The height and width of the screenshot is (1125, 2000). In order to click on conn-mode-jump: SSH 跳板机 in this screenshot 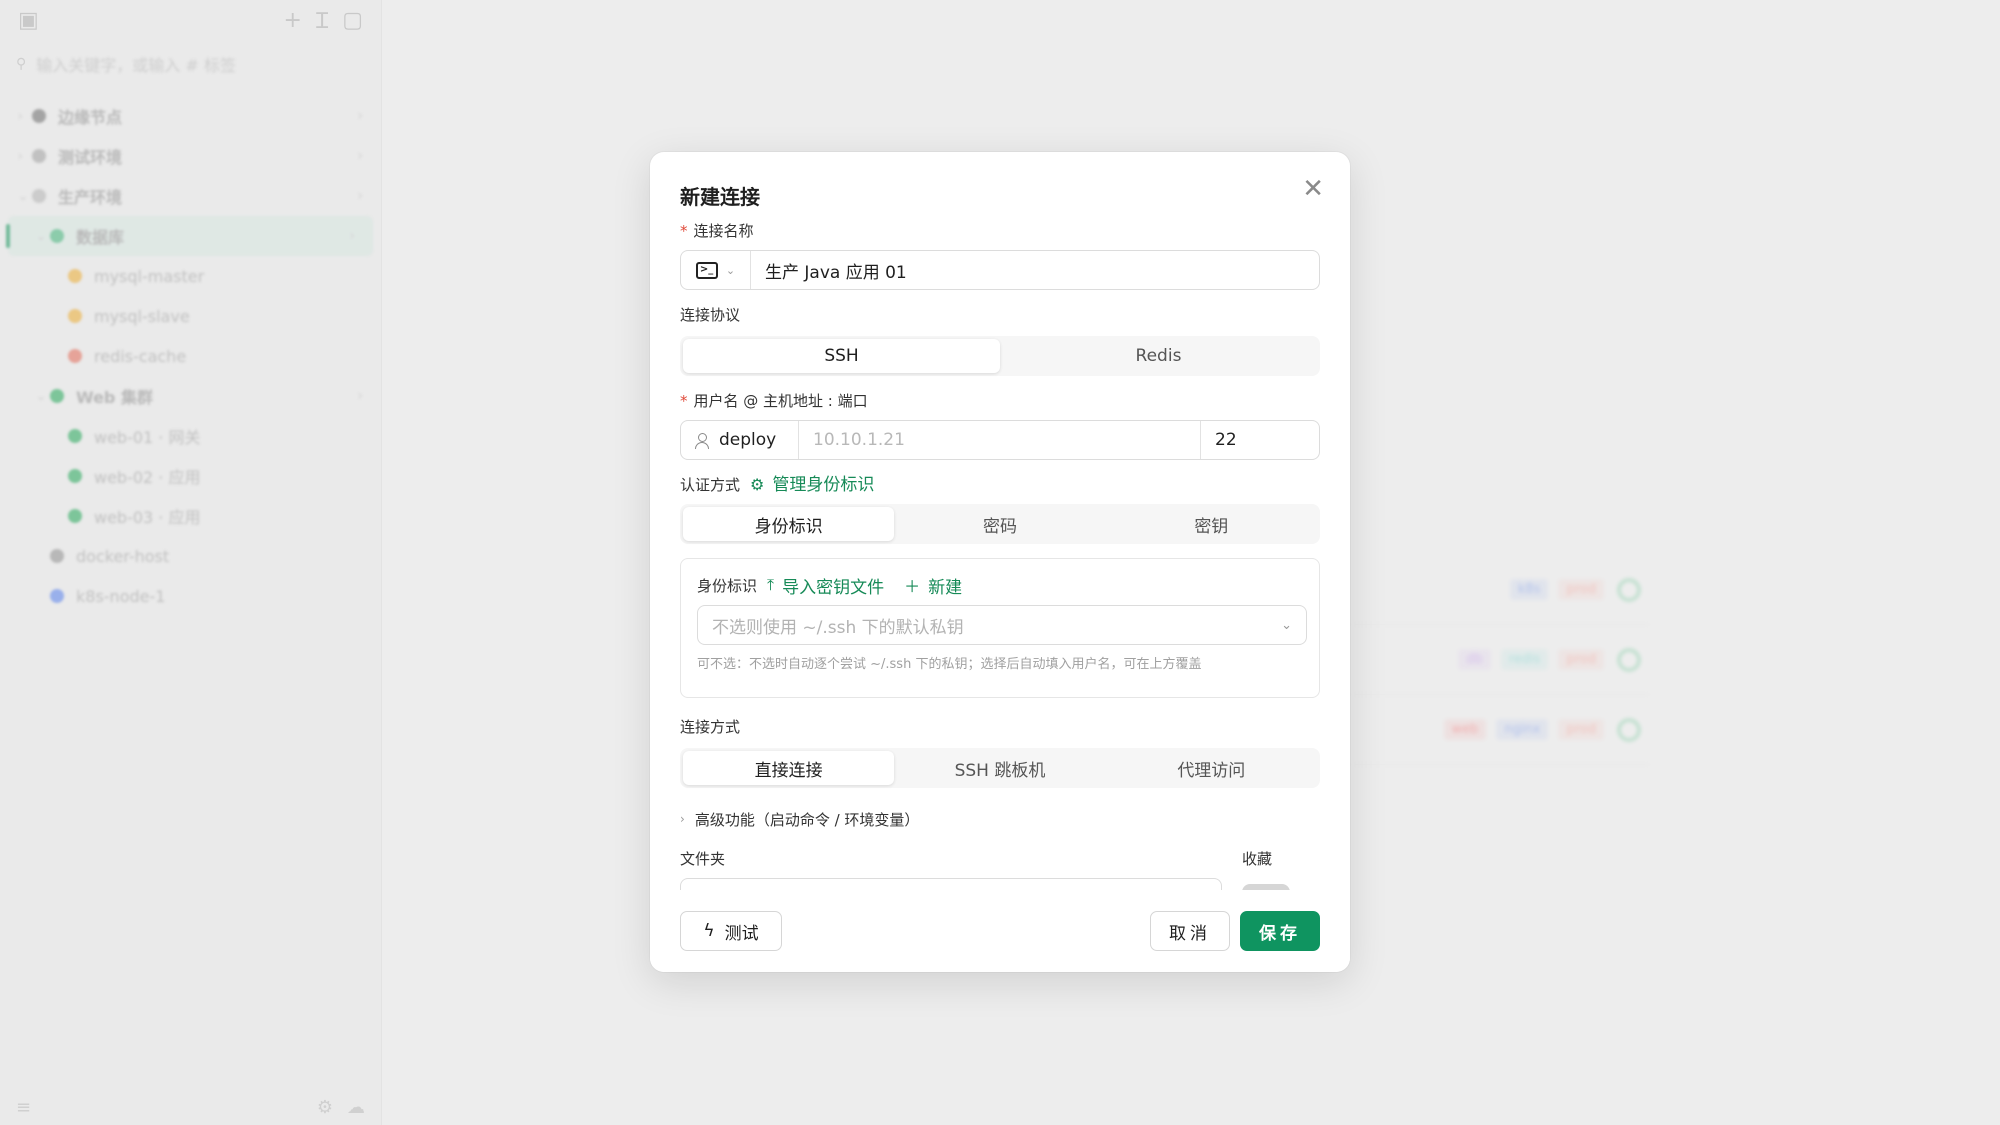, I will do `click(999, 768)`.